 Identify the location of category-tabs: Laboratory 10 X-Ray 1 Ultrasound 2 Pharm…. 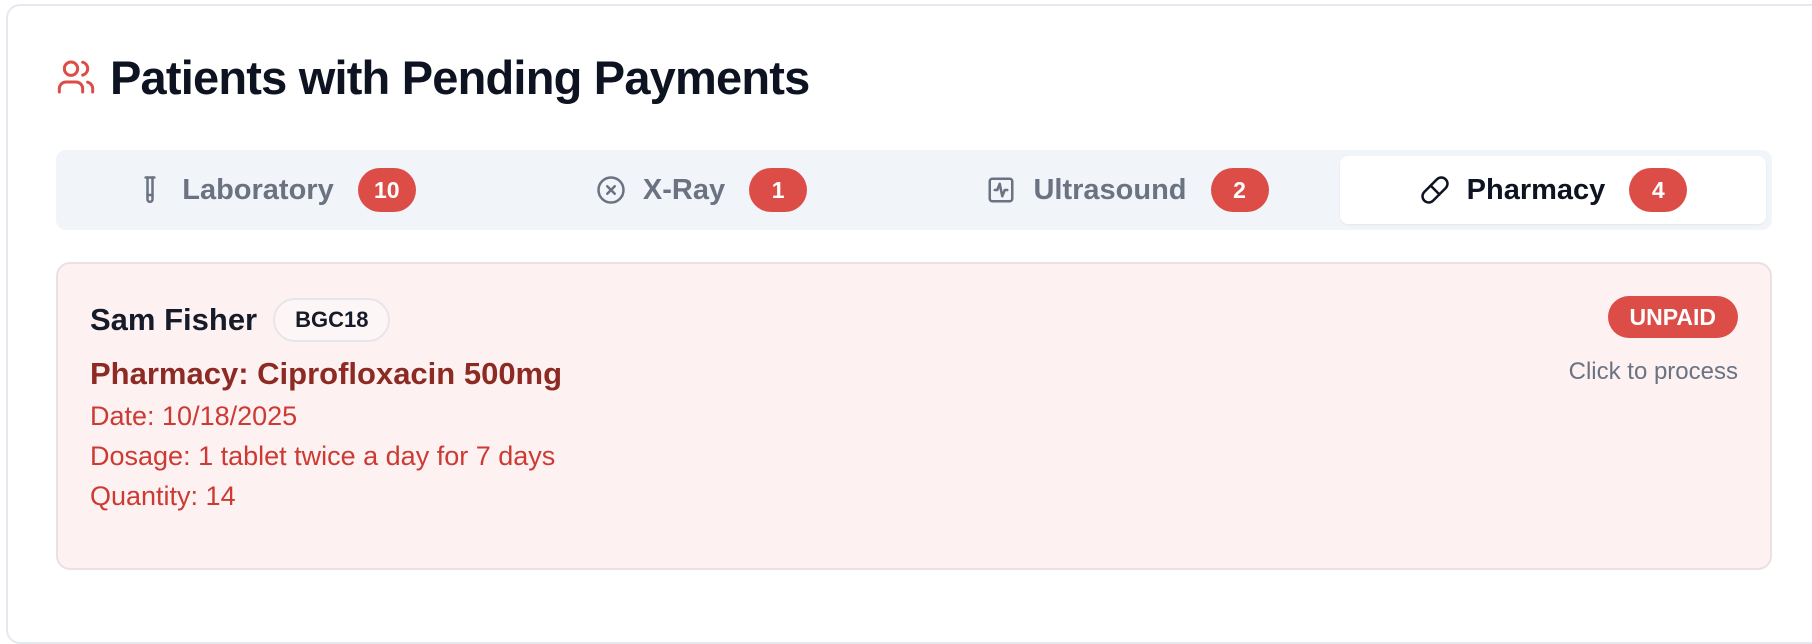
(914, 190).